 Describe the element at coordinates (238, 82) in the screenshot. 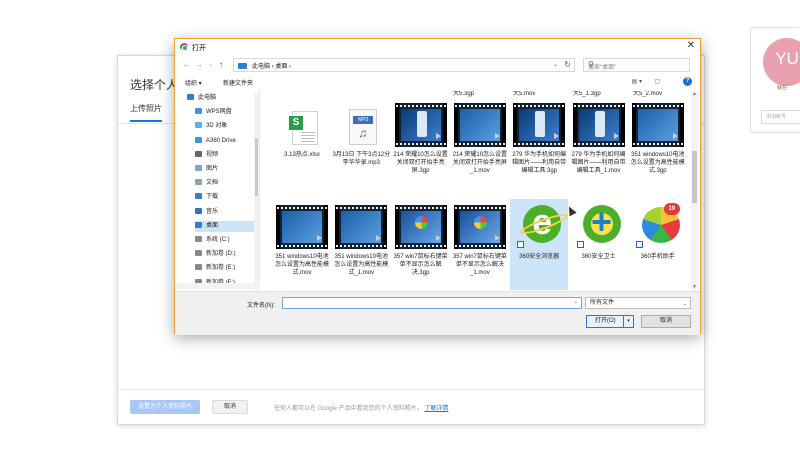

I see `new-folder-button: 新建文件夹` at that location.